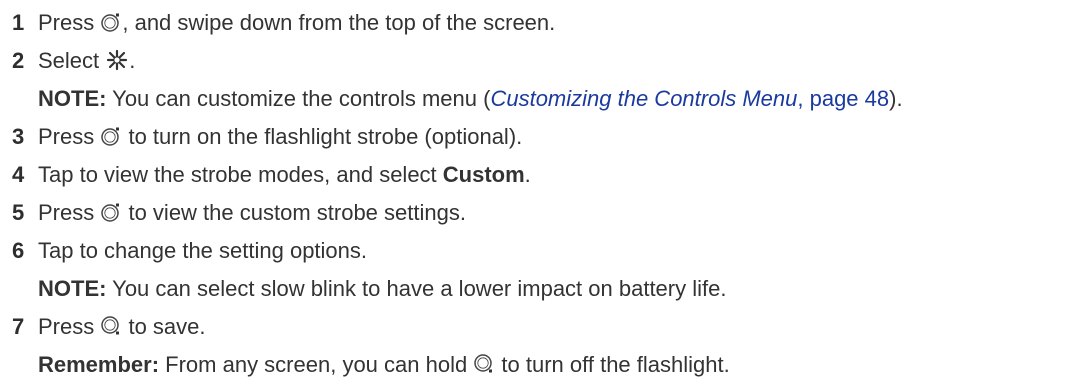 The image size is (1081, 389). What do you see at coordinates (896, 98) in the screenshot?
I see `note-text: ).` at bounding box center [896, 98].